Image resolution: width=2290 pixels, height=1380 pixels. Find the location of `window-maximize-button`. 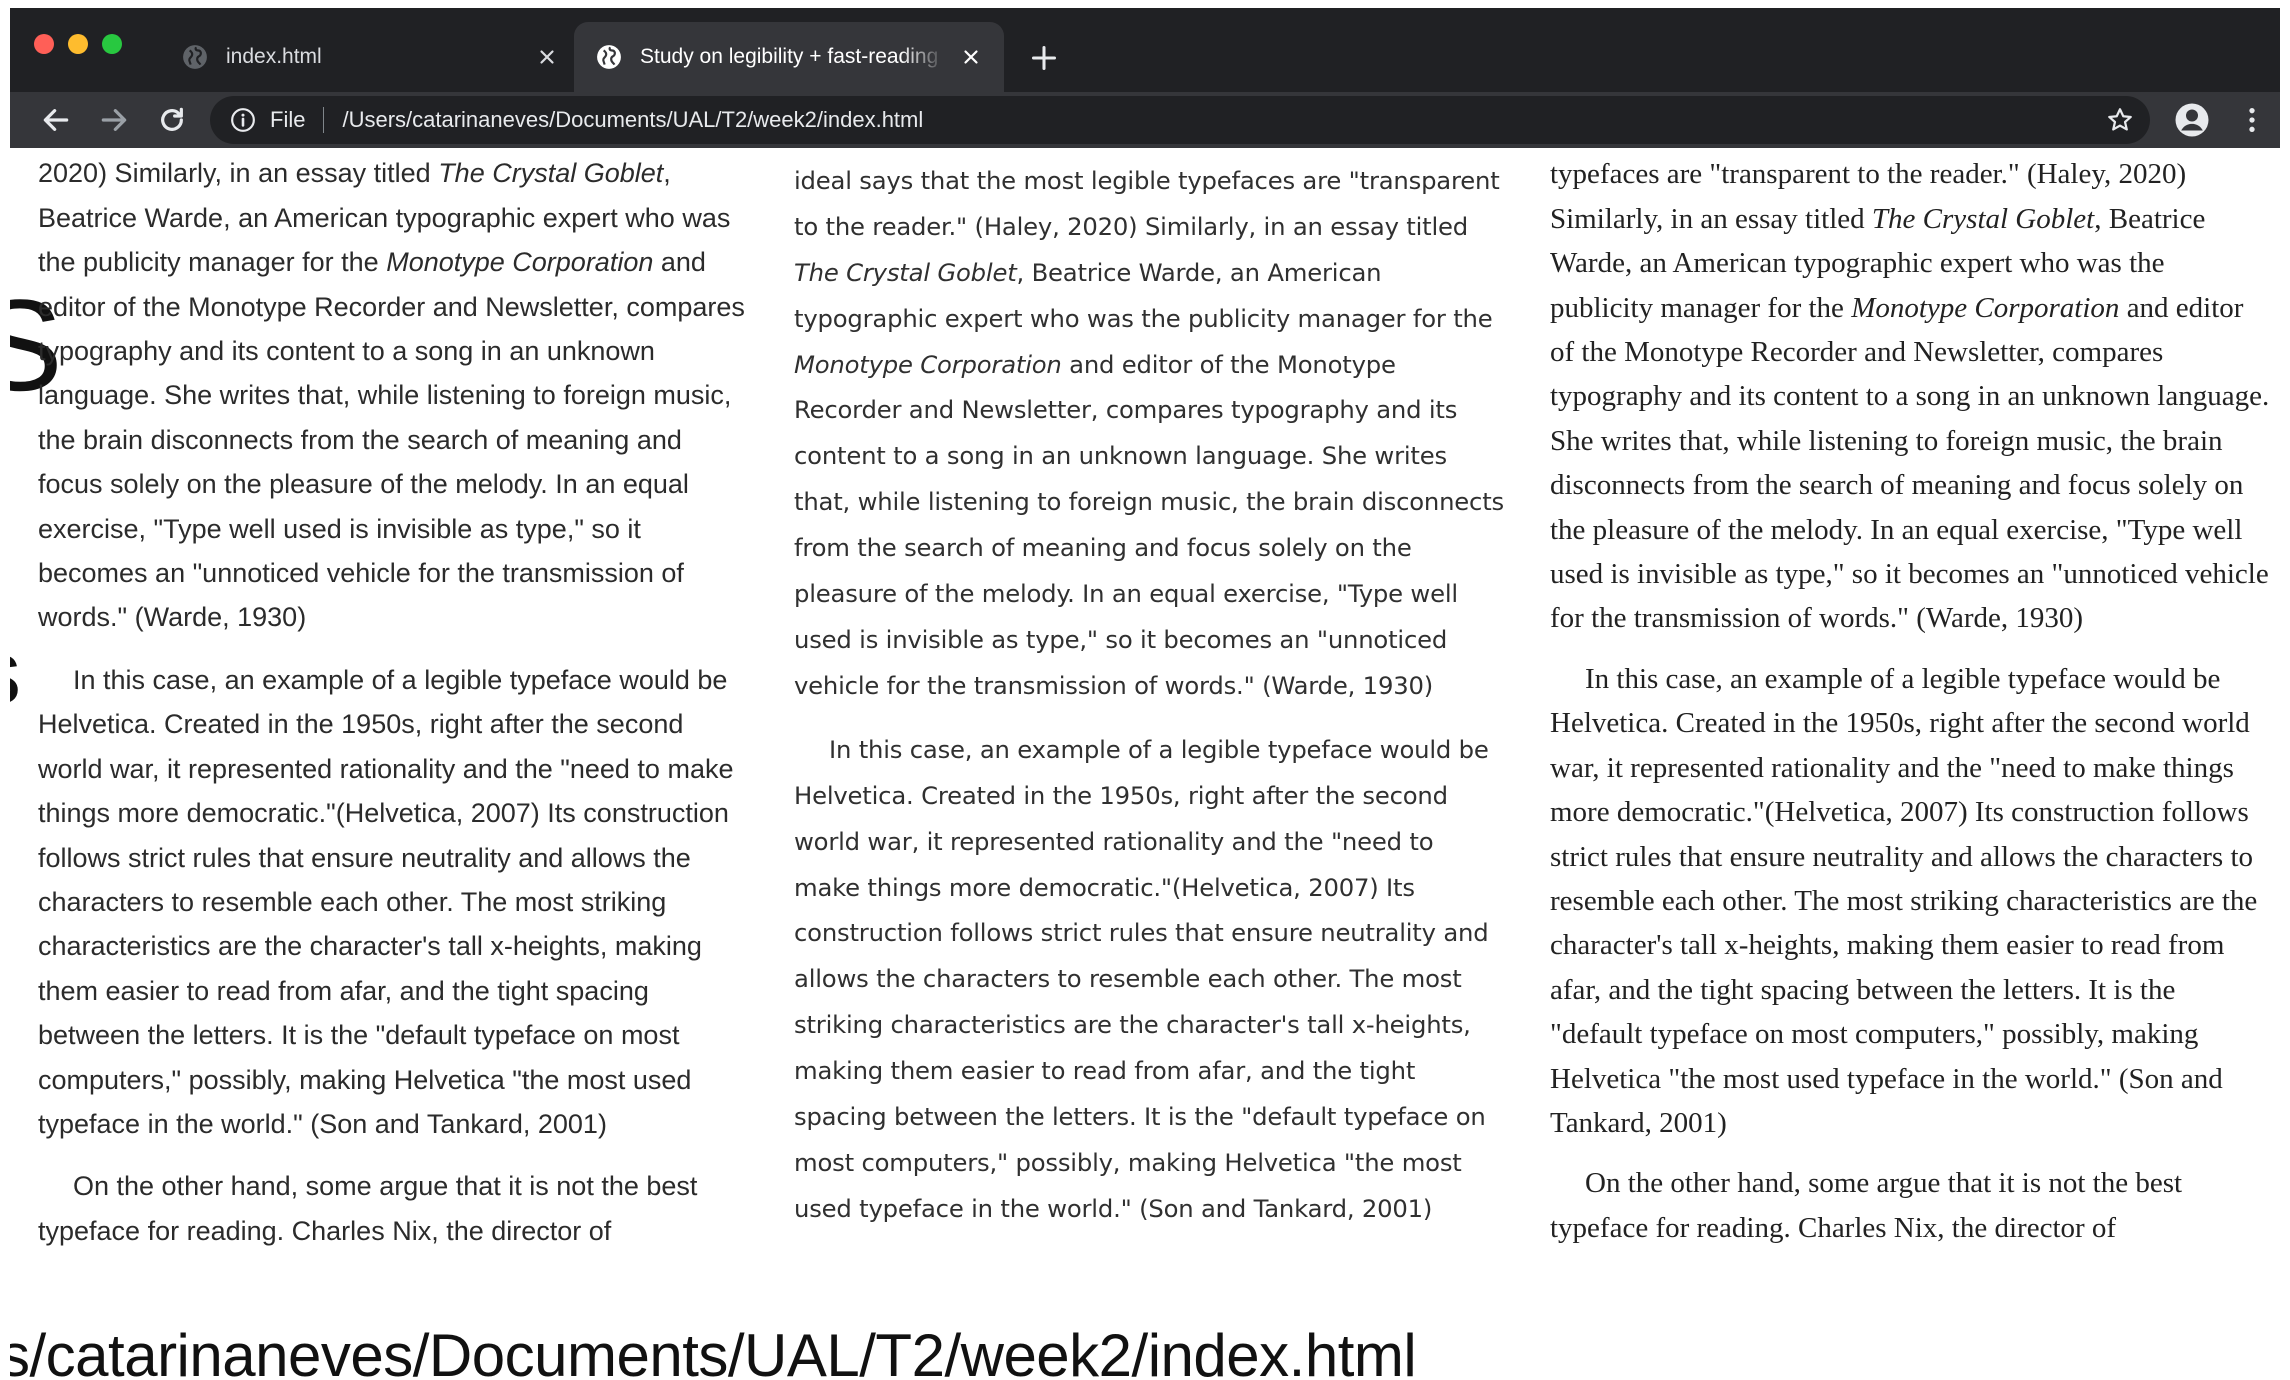

window-maximize-button is located at coordinates (112, 44).